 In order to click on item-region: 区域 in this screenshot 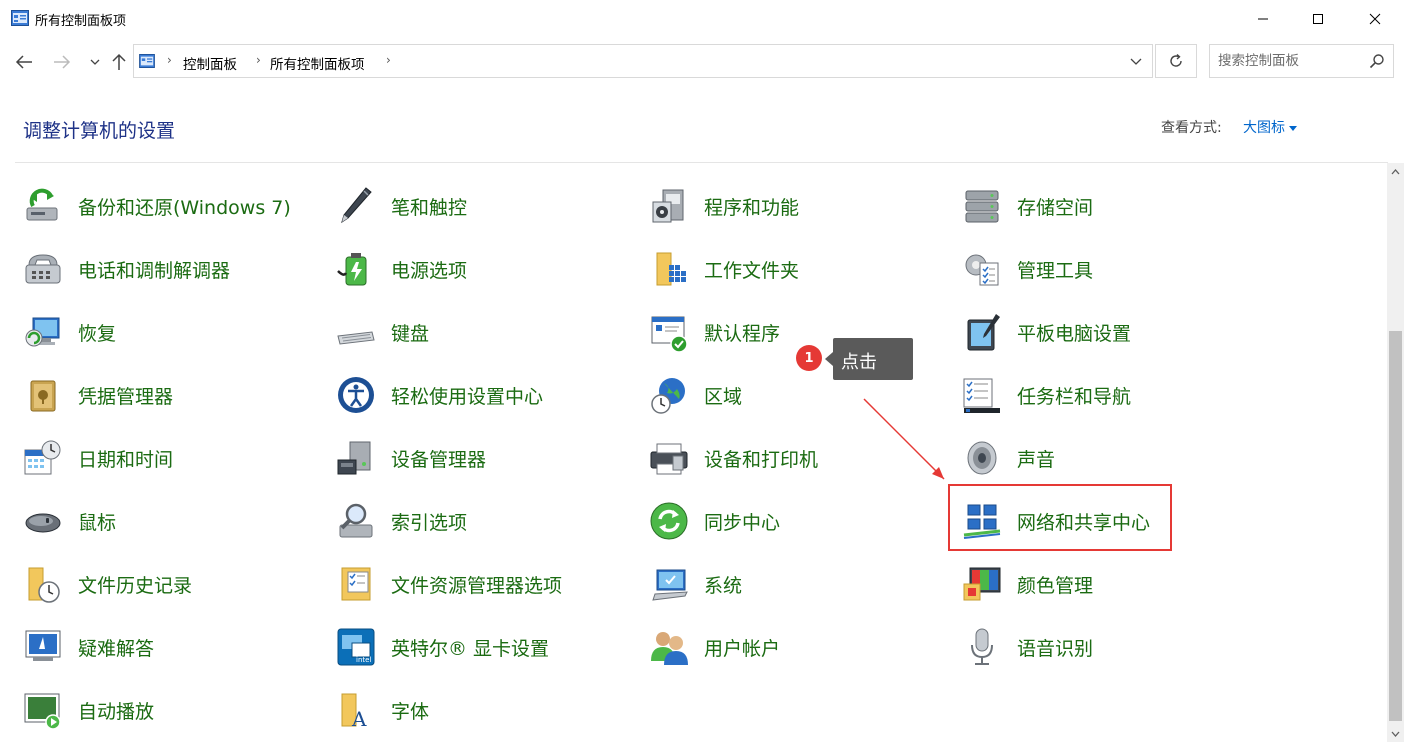, I will do `click(695, 395)`.